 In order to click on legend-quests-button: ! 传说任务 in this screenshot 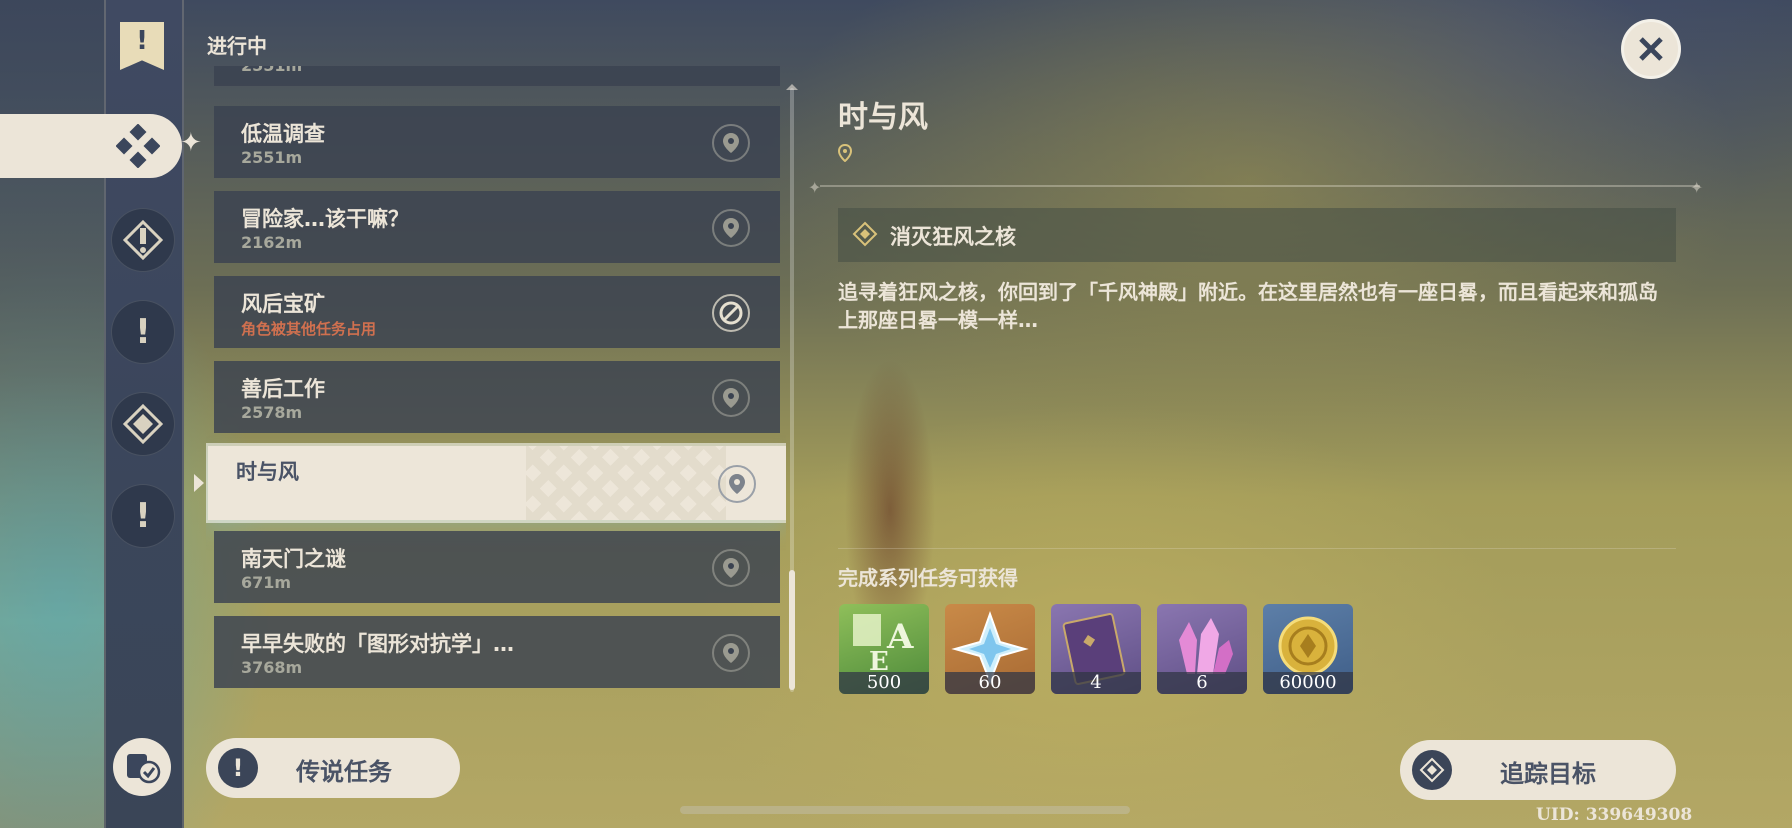, I will do `click(333, 768)`.